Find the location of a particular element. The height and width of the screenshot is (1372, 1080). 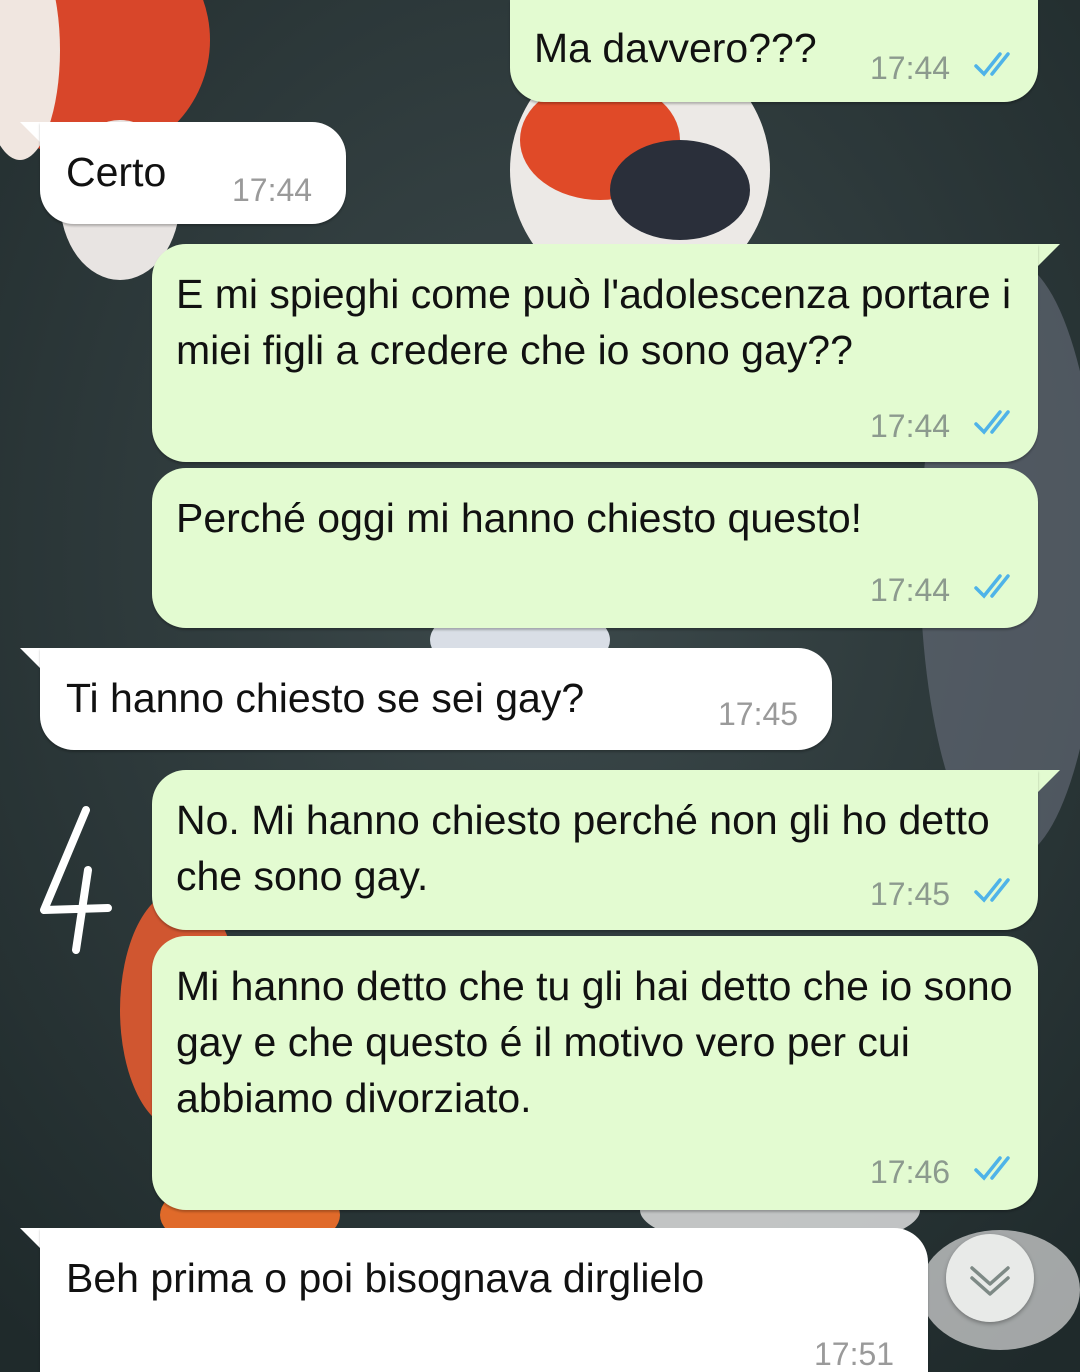

scroll-to-bottom-button is located at coordinates (990, 1278).